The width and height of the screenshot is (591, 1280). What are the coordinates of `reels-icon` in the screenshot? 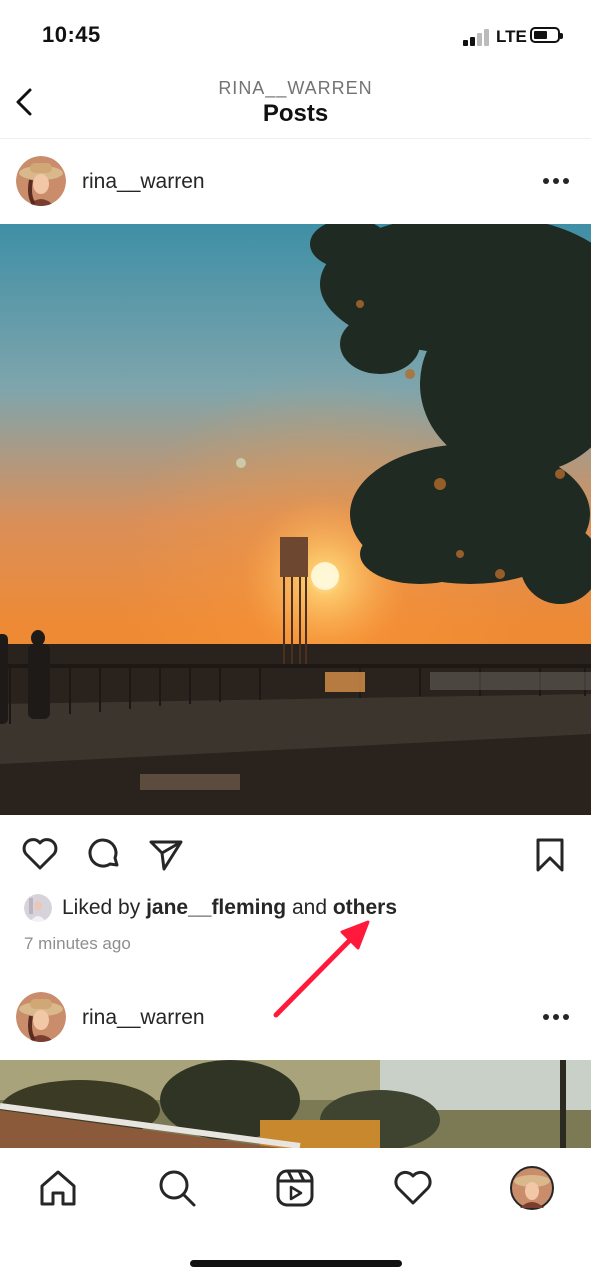 It's located at (295, 1188).